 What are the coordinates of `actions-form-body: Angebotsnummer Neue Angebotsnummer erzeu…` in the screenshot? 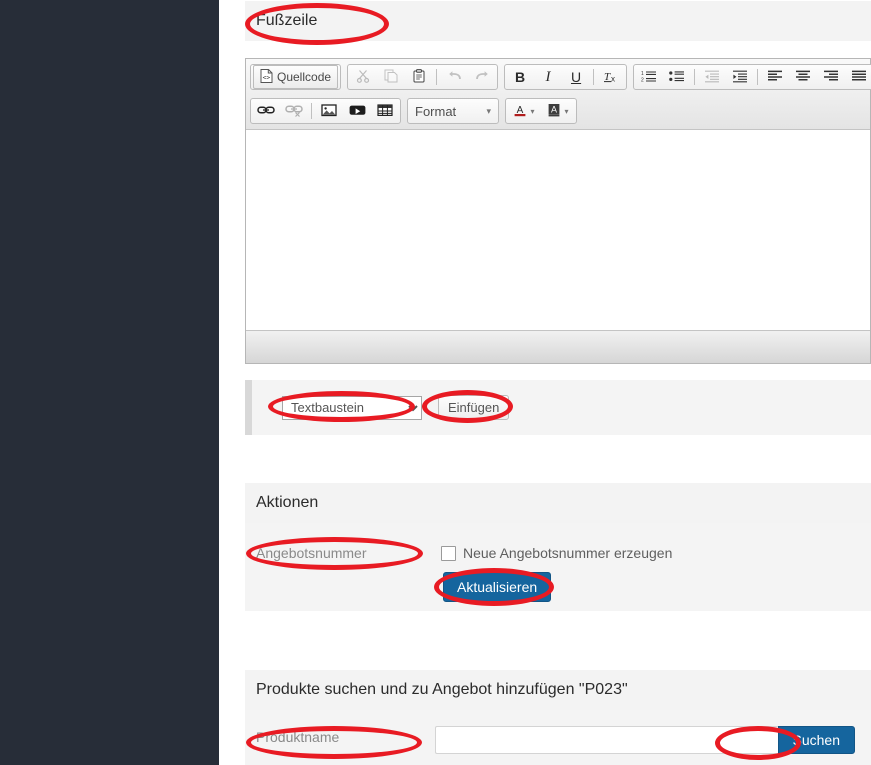 It's located at (558, 567).